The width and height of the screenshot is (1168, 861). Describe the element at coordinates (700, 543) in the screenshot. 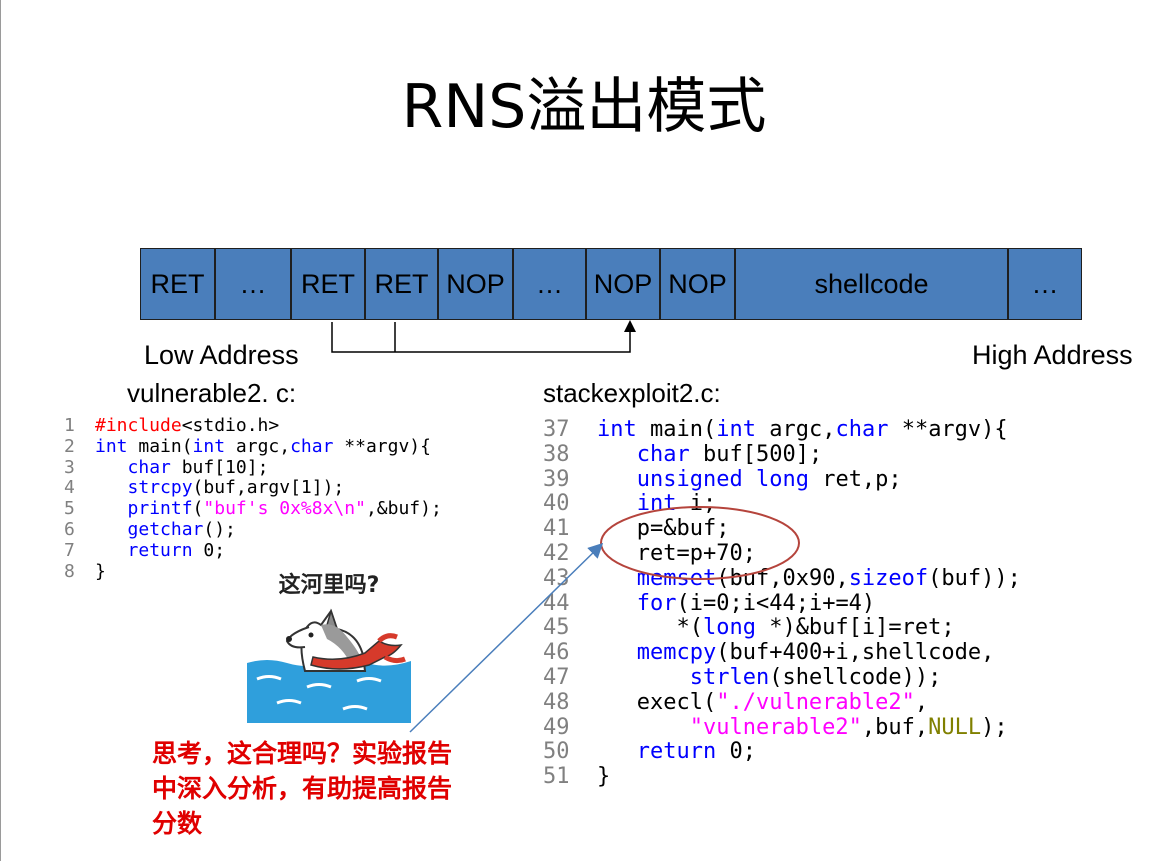

I see `highlight-ellipse` at that location.